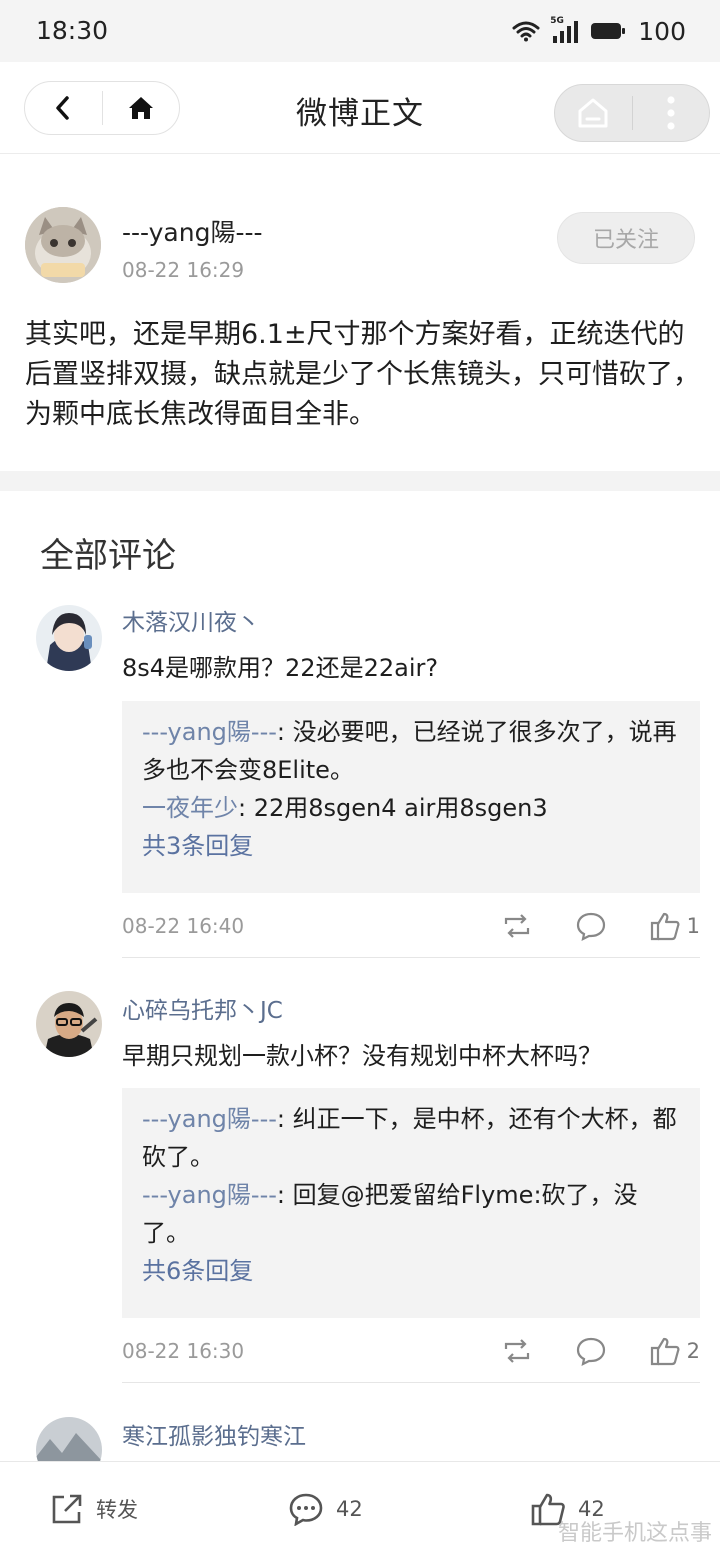  I want to click on comment-count: 42, so click(349, 1509).